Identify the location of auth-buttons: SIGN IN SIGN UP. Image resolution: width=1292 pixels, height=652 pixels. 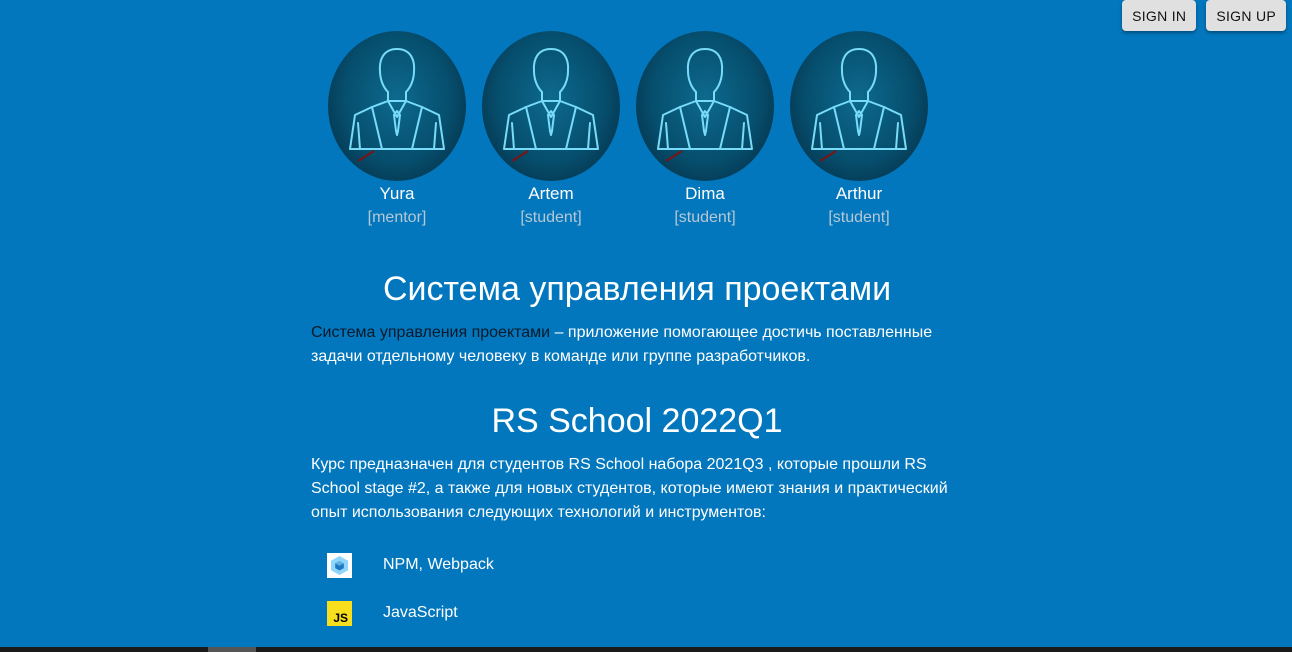
(1204, 15).